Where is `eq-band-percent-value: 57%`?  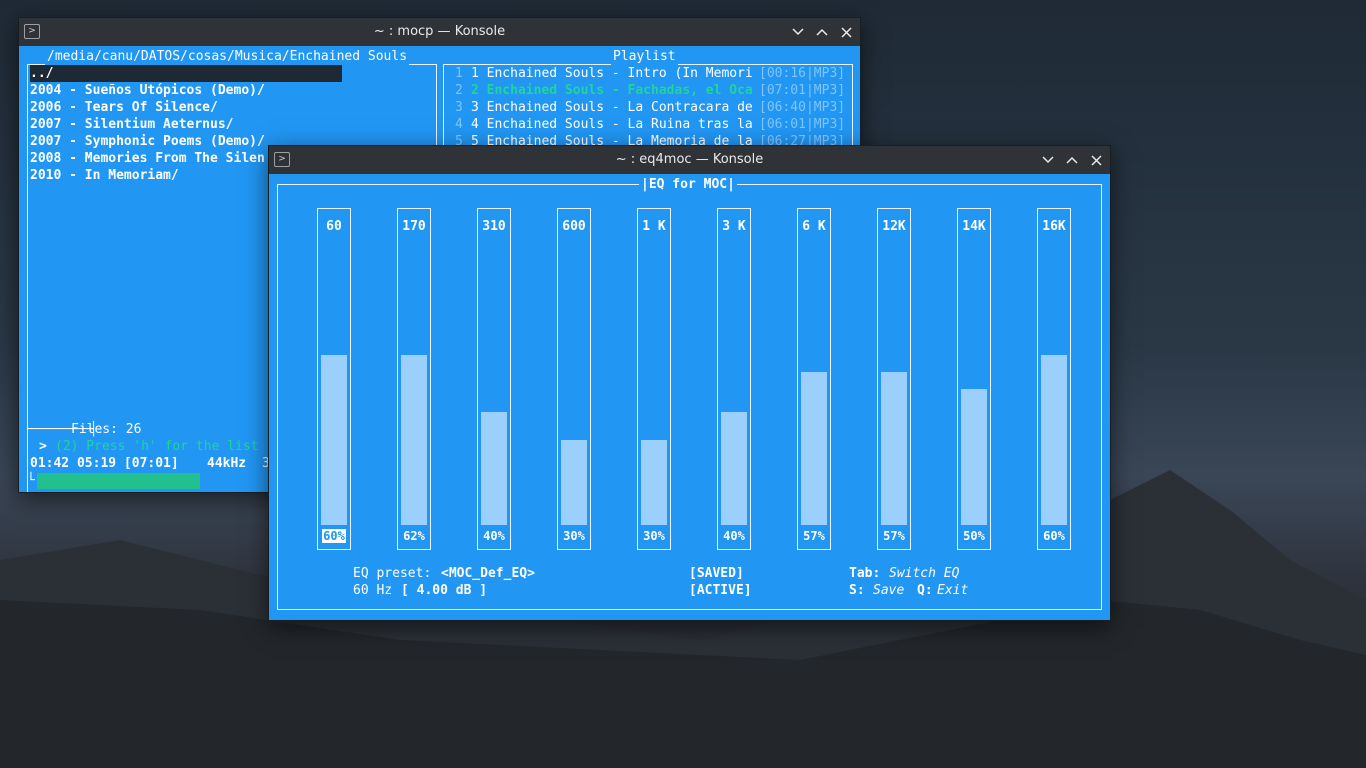 eq-band-percent-value: 57% is located at coordinates (894, 536).